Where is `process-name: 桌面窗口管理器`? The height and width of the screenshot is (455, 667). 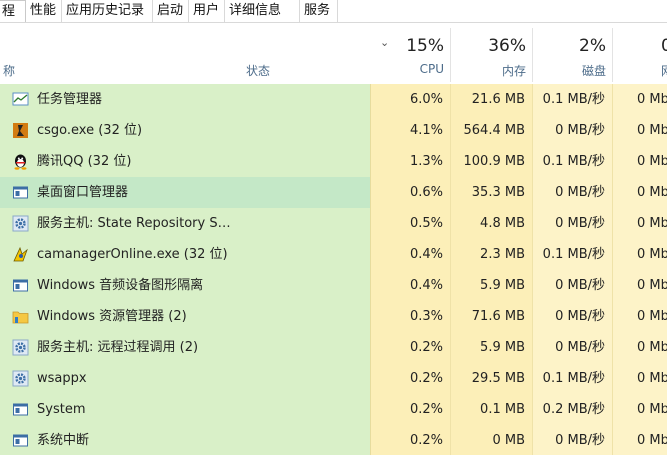 process-name: 桌面窗口管理器 is located at coordinates (83, 192).